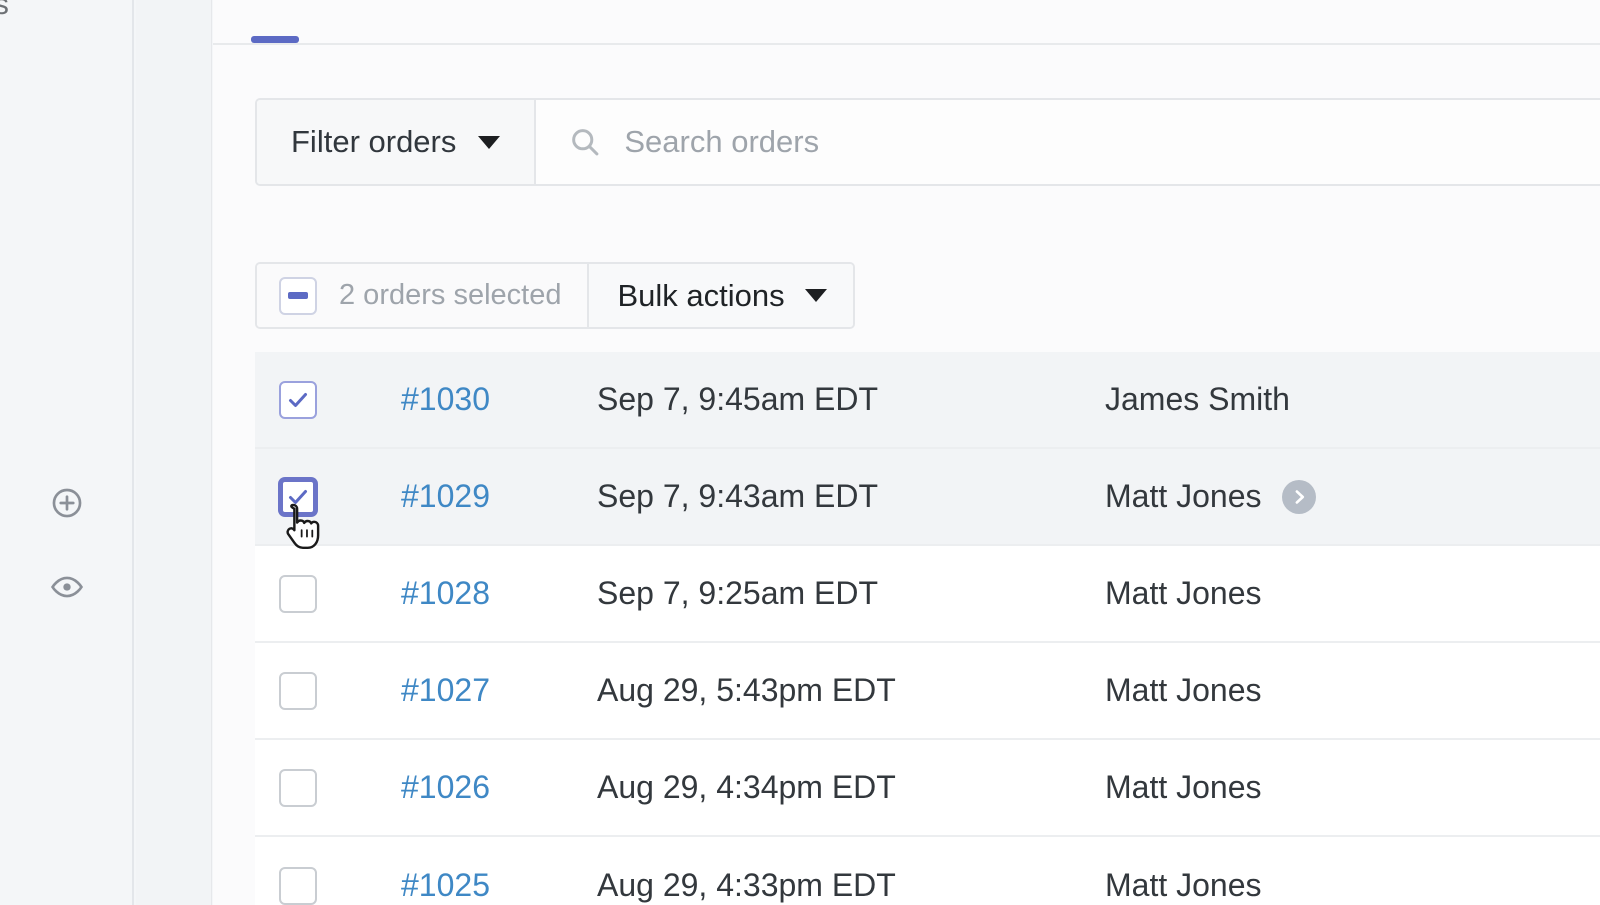  Describe the element at coordinates (275, 39) in the screenshot. I see `active-tab-indicator` at that location.